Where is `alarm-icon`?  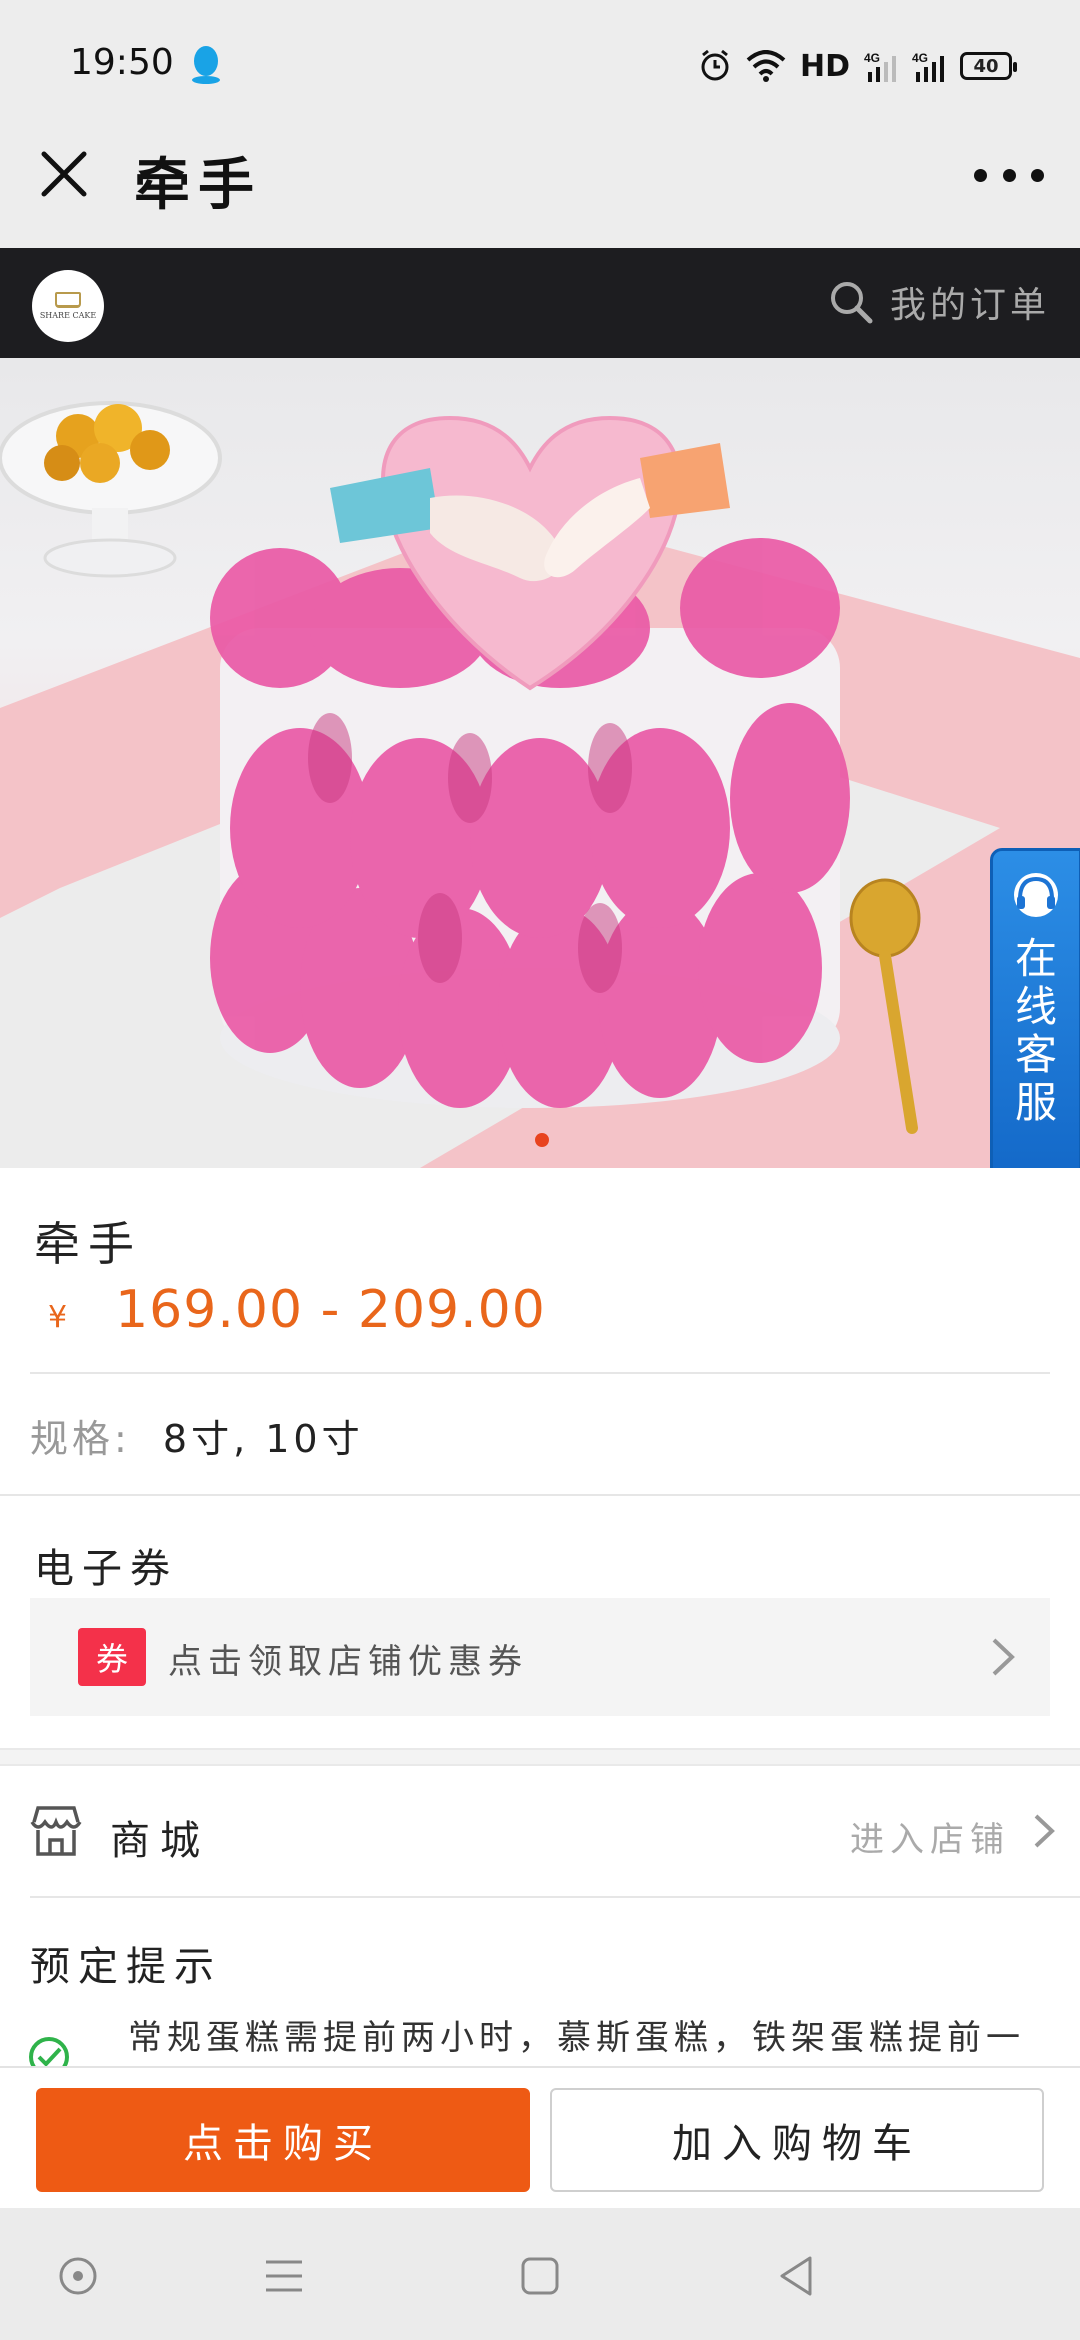
alarm-icon is located at coordinates (715, 65).